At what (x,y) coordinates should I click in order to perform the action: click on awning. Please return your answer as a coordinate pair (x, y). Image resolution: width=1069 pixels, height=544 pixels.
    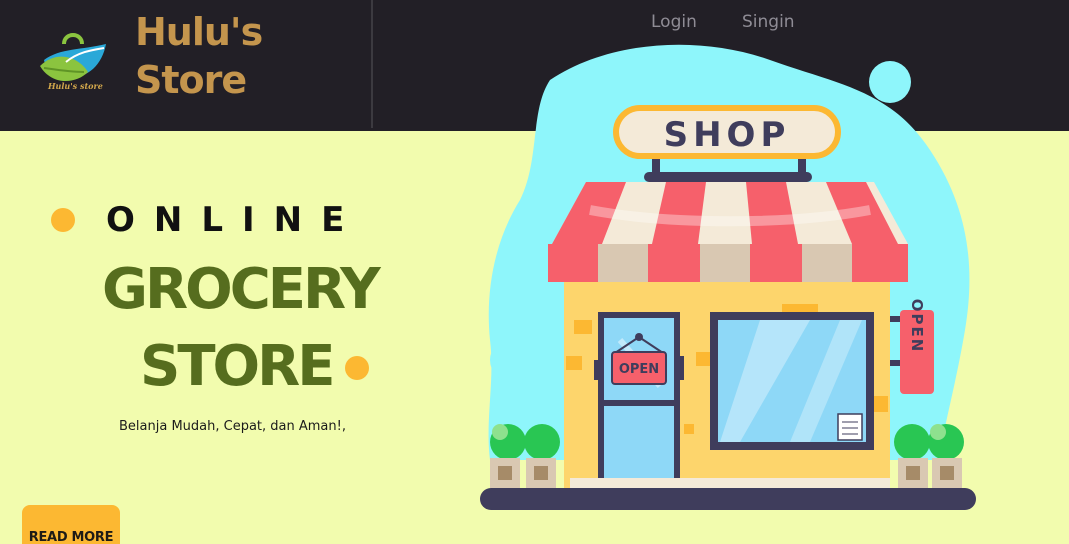
    Looking at the image, I should click on (728, 232).